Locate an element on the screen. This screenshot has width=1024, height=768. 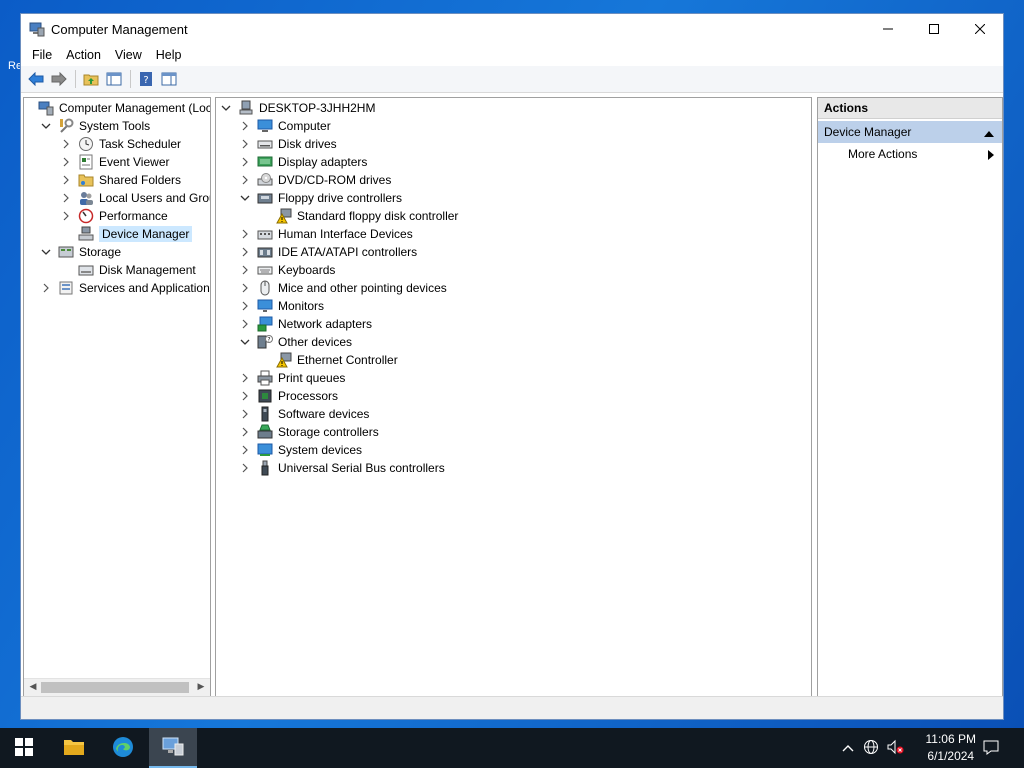
scroll-left-icon: ◀ is located at coordinates (33, 687).